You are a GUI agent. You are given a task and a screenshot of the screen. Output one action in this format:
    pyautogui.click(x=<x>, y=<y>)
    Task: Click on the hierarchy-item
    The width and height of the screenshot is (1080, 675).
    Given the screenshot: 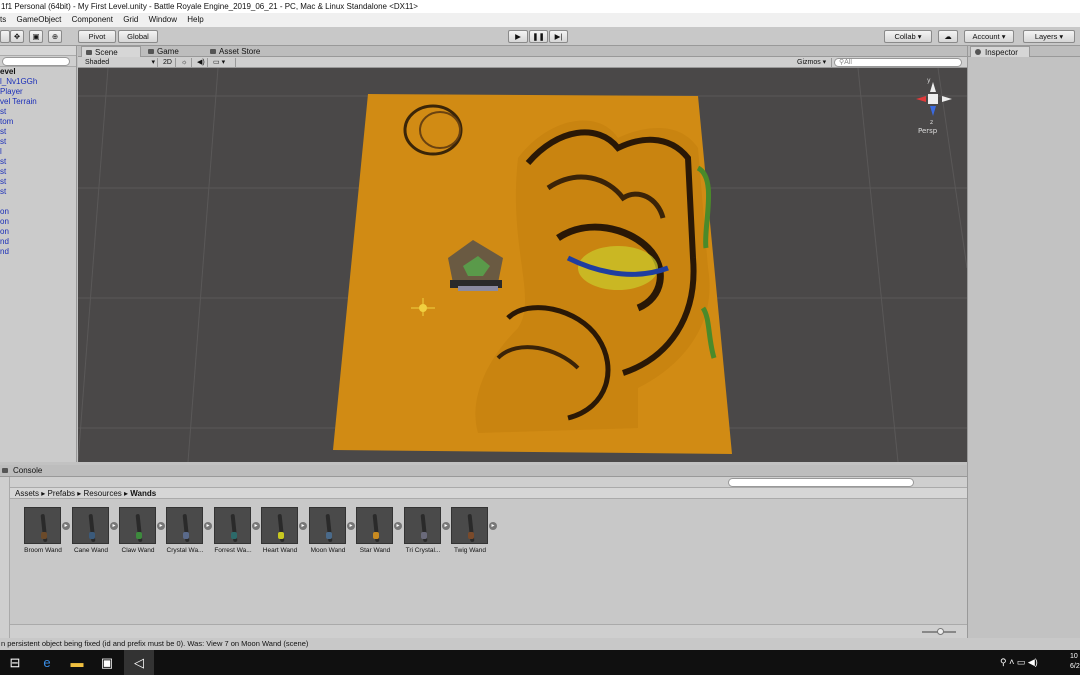 What is the action you would take?
    pyautogui.click(x=38, y=202)
    